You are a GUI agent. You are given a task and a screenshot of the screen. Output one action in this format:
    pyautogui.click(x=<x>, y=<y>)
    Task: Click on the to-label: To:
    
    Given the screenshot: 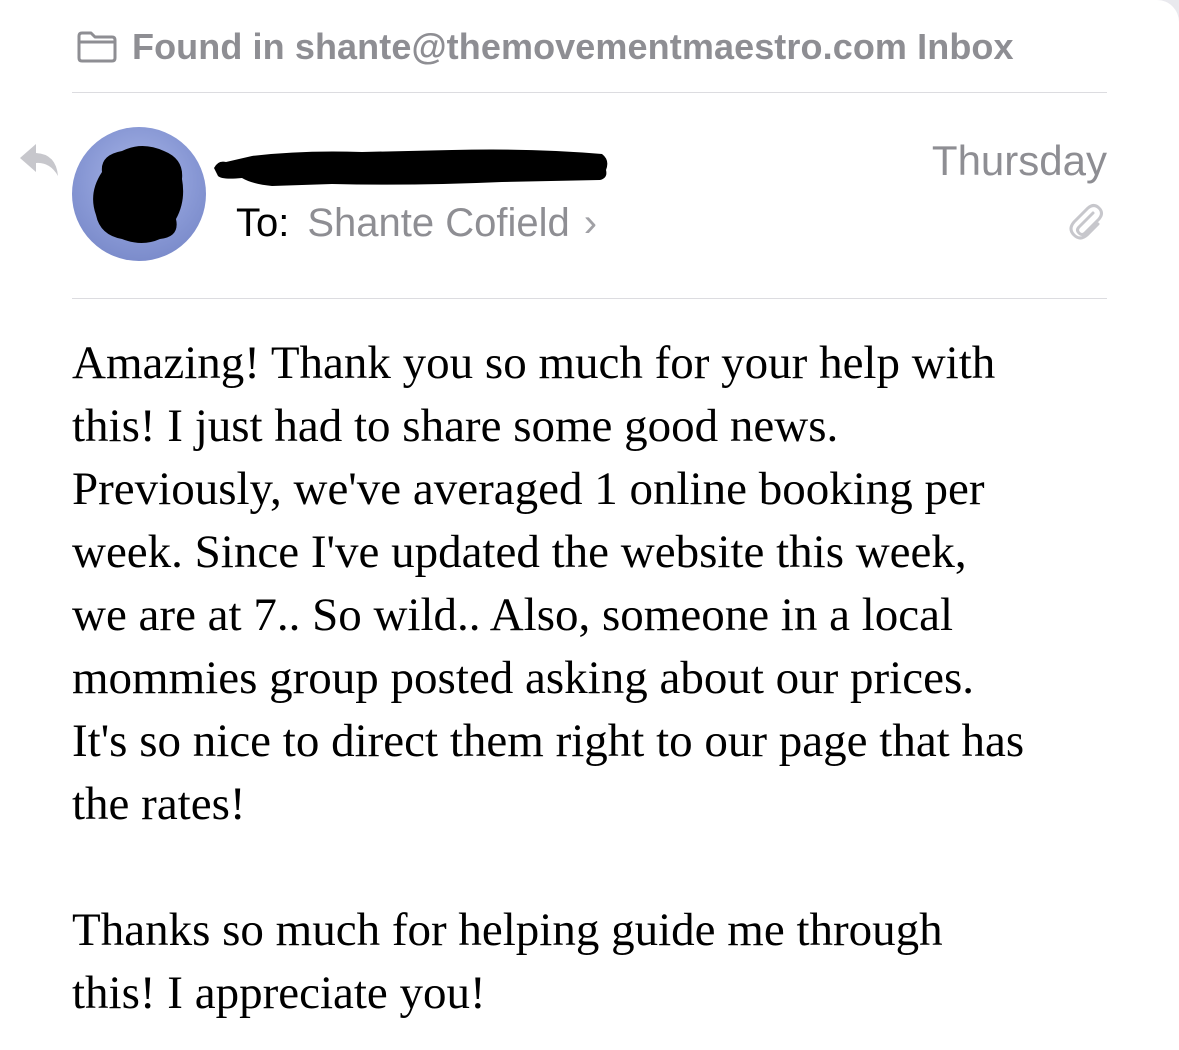 What is the action you would take?
    pyautogui.click(x=263, y=222)
    